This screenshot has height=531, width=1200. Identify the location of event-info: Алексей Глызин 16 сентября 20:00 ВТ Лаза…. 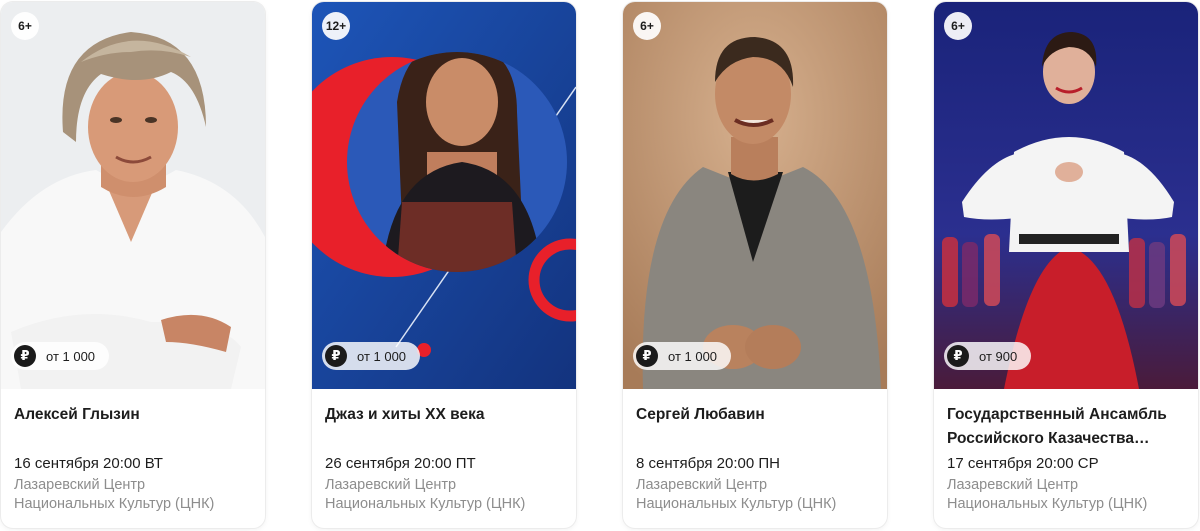
(133, 451).